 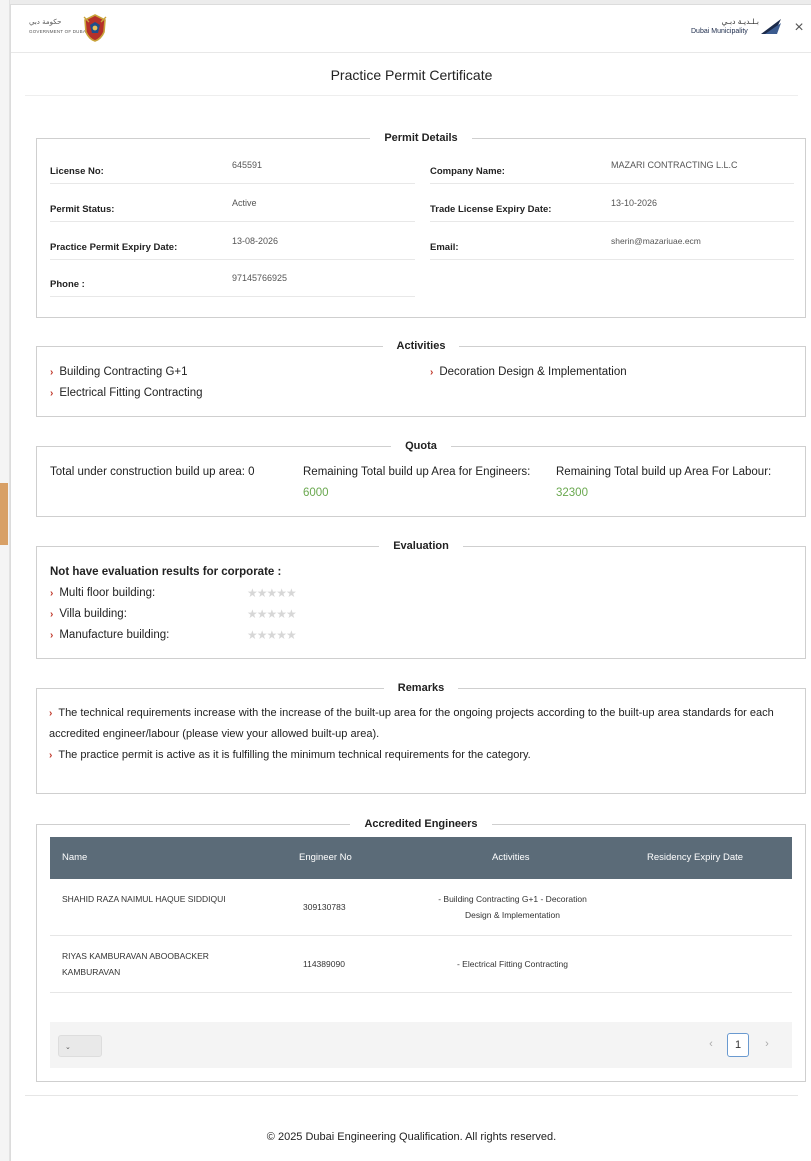 What do you see at coordinates (411, 75) in the screenshot?
I see `page-title: Practice Permit Certificate` at bounding box center [411, 75].